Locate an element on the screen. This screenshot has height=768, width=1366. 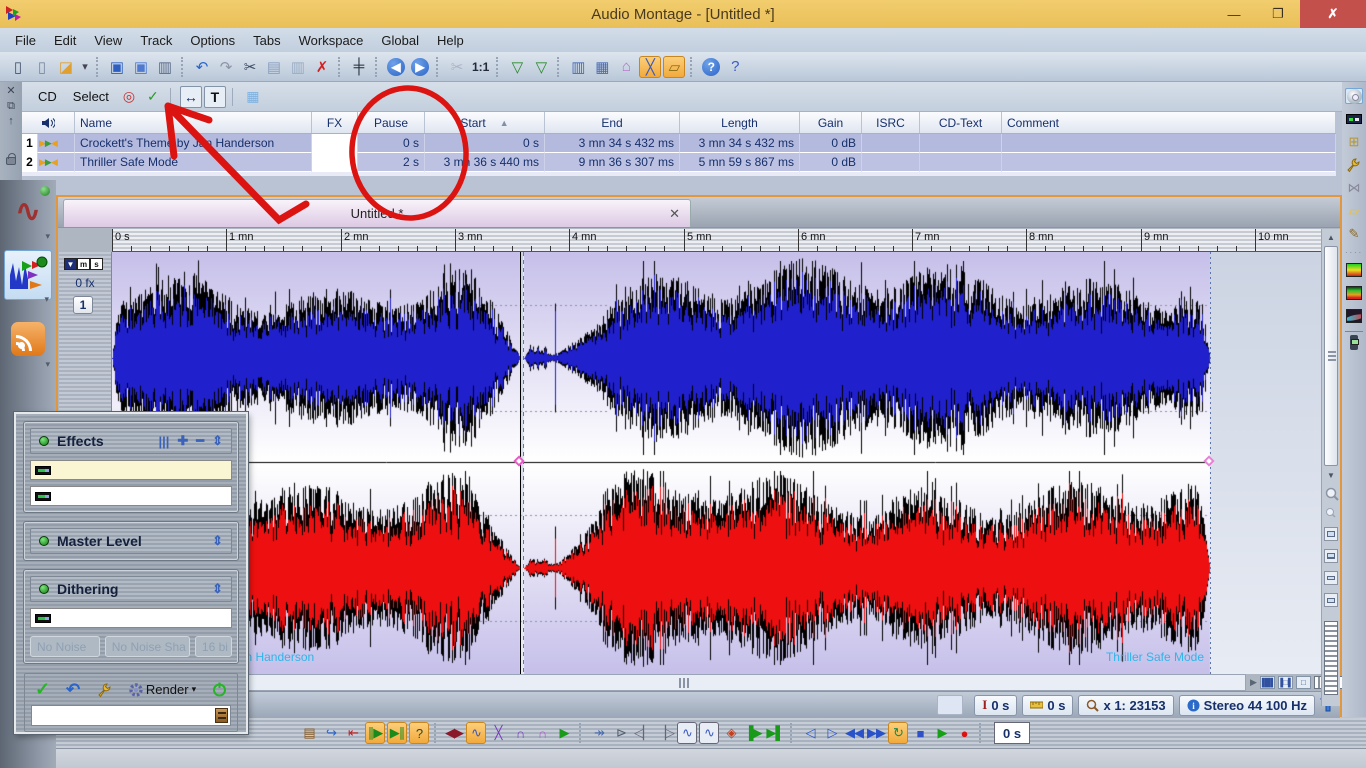
autoplay-icon: ▷ is located at coordinates (832, 733).